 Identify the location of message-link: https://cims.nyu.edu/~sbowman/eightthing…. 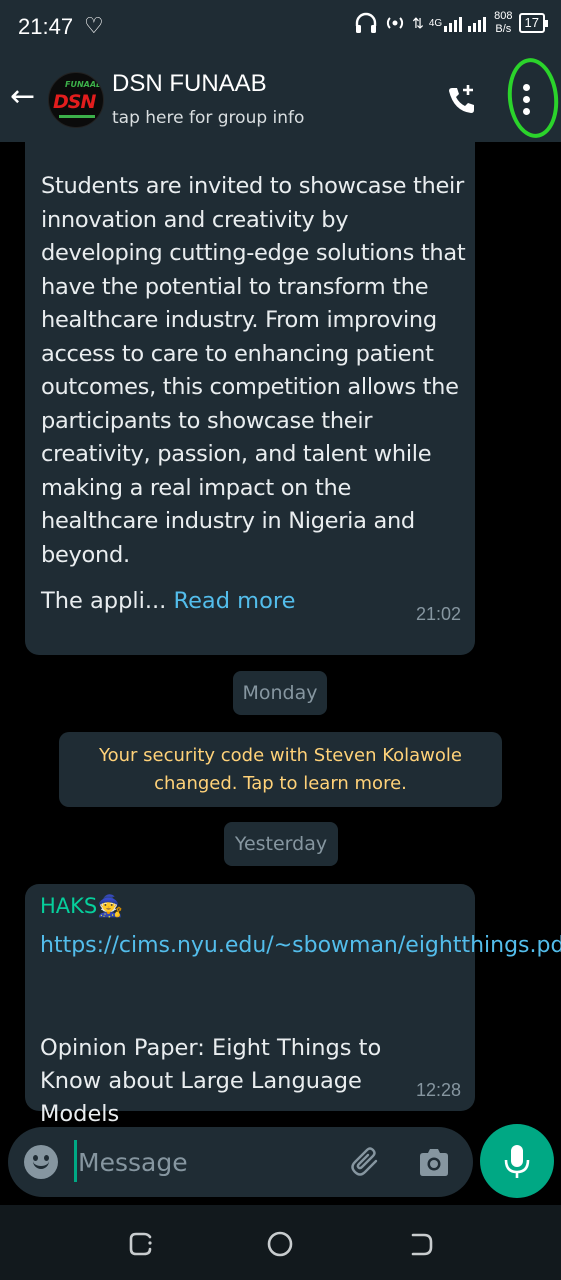
(300, 946).